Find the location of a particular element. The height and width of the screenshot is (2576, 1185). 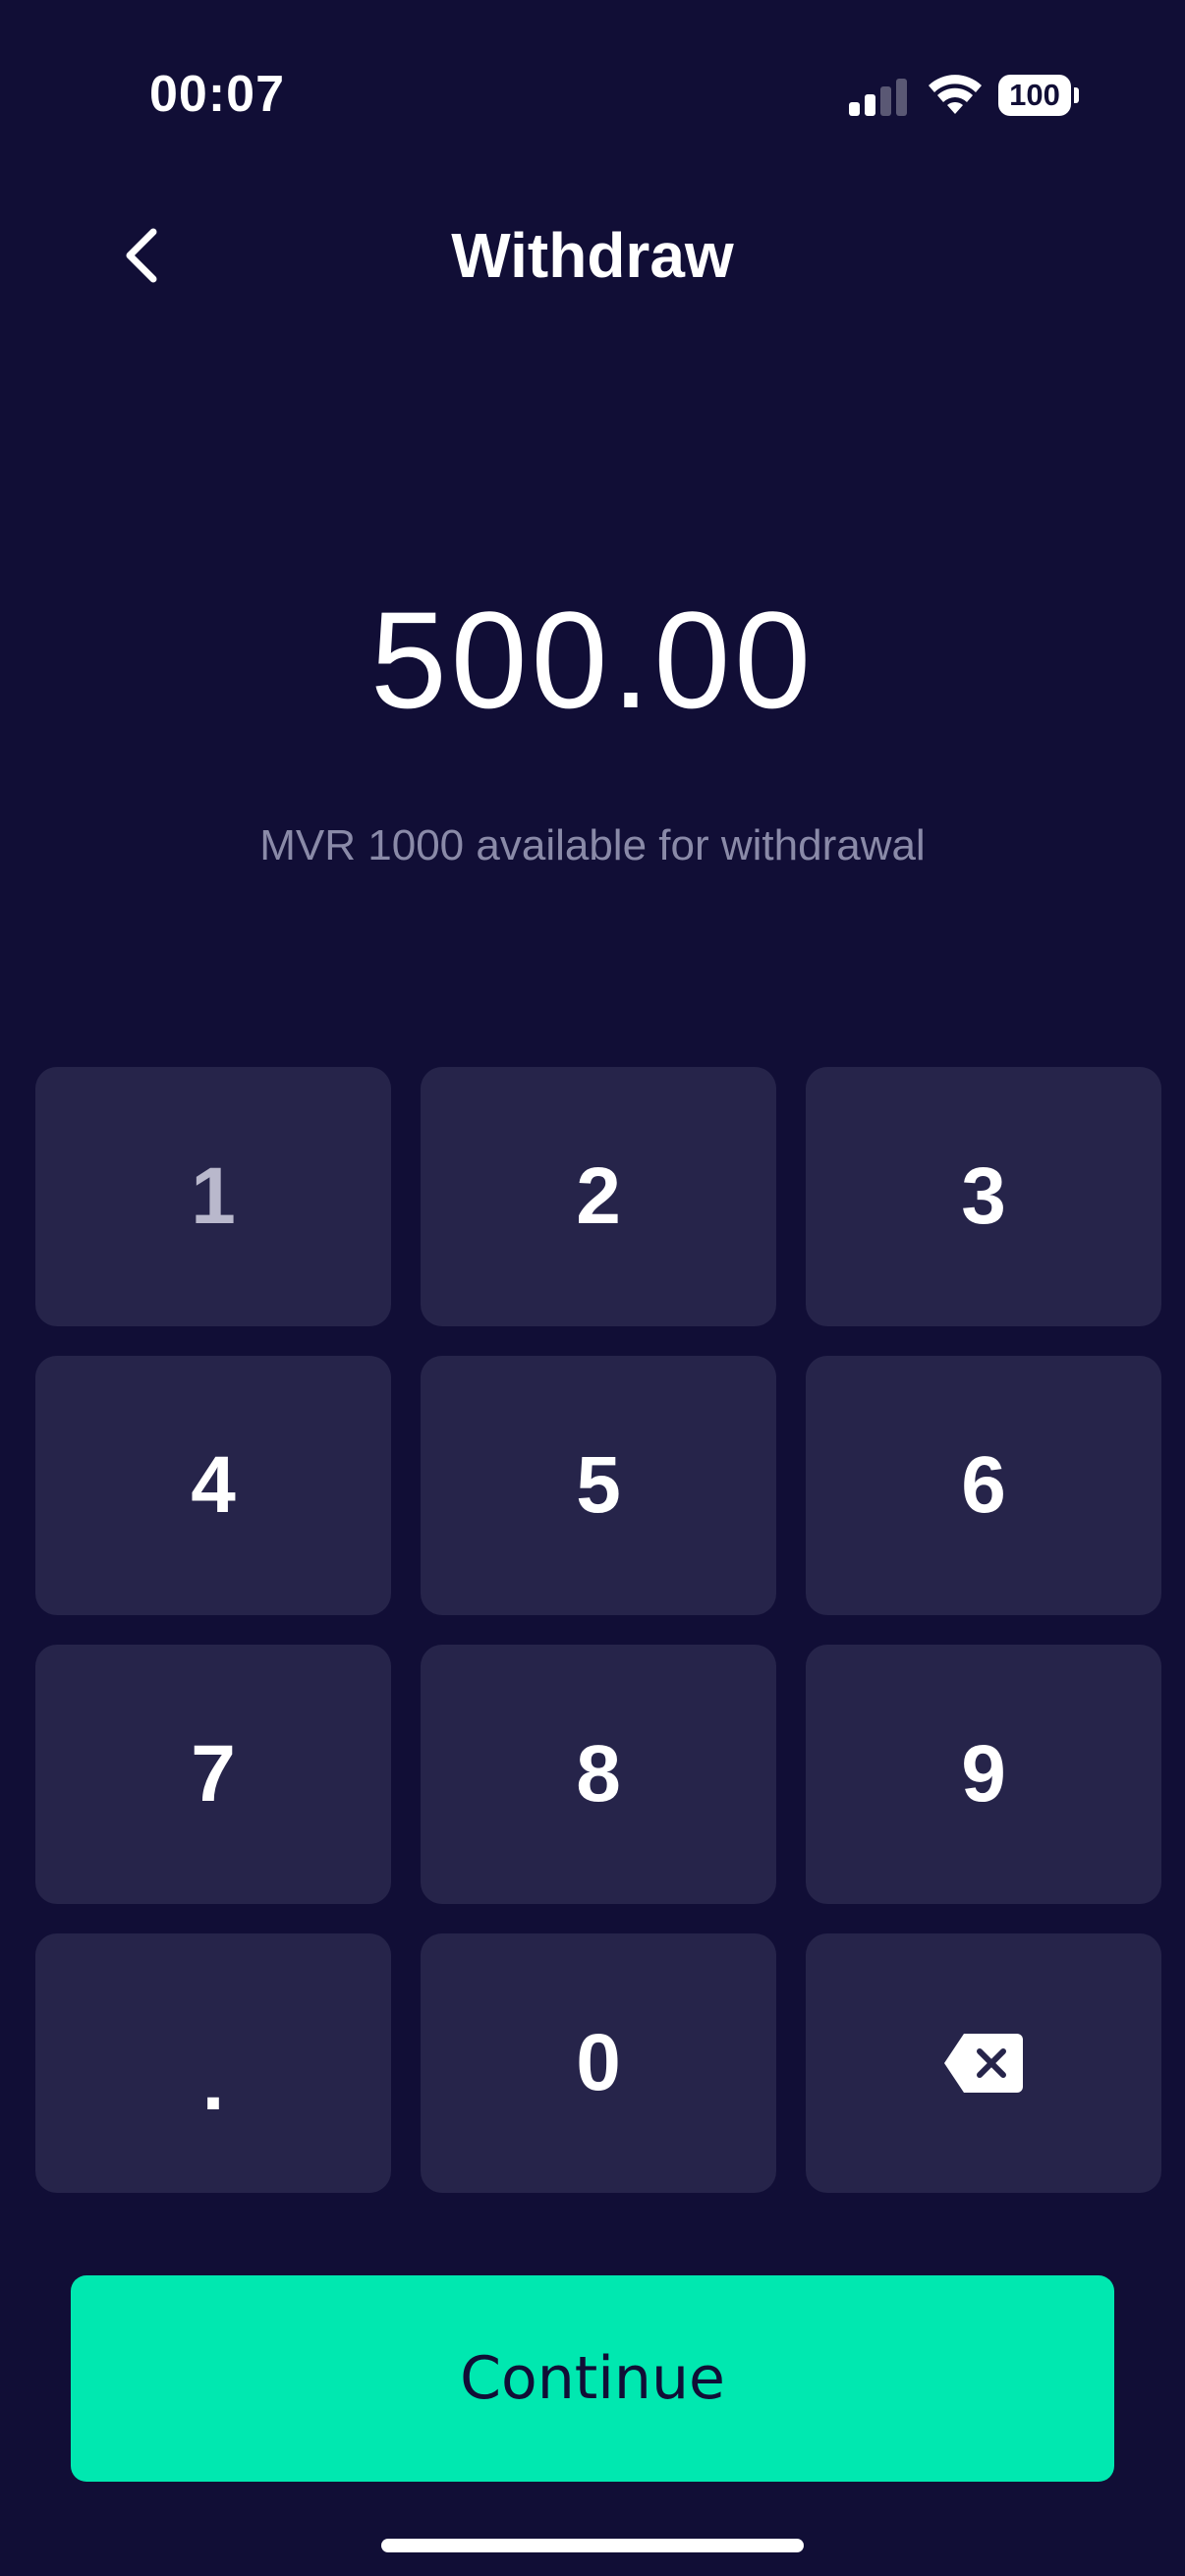

key-5: 5 is located at coordinates (598, 1485).